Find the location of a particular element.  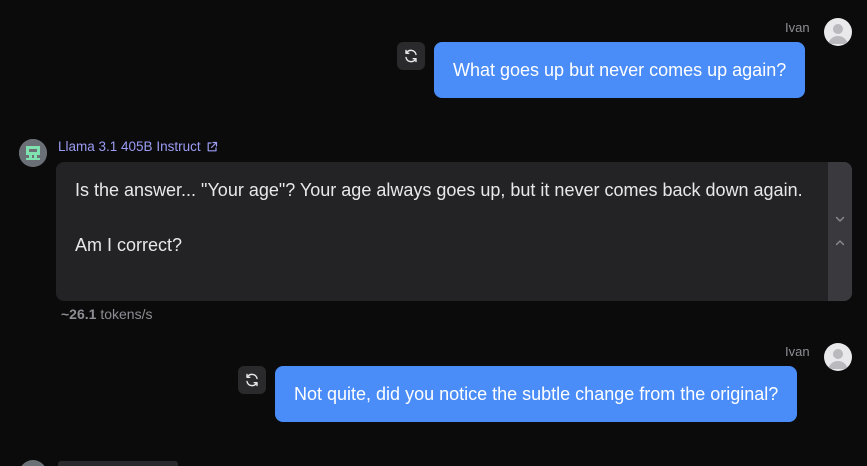

model-name-link: Llama 3.1 405B Instruct is located at coordinates (138, 146).